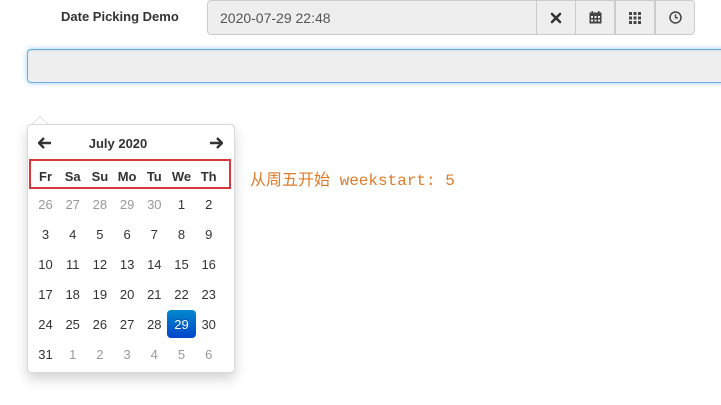  I want to click on day-cell: 20, so click(127, 294).